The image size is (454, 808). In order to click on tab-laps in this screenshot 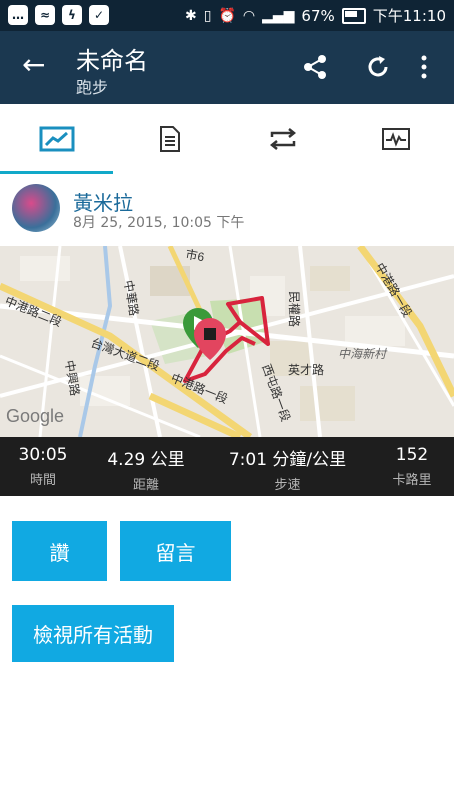, I will do `click(282, 139)`.